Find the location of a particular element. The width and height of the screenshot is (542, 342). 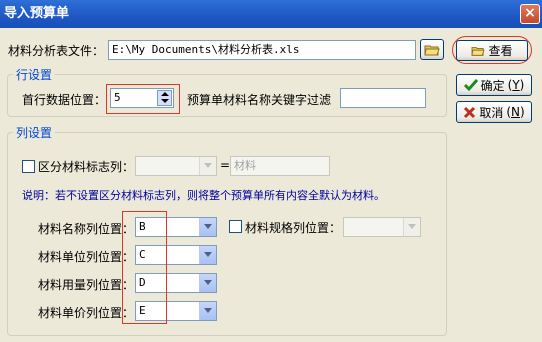

spec-col-label: 材料规格列位置： is located at coordinates (293, 228).